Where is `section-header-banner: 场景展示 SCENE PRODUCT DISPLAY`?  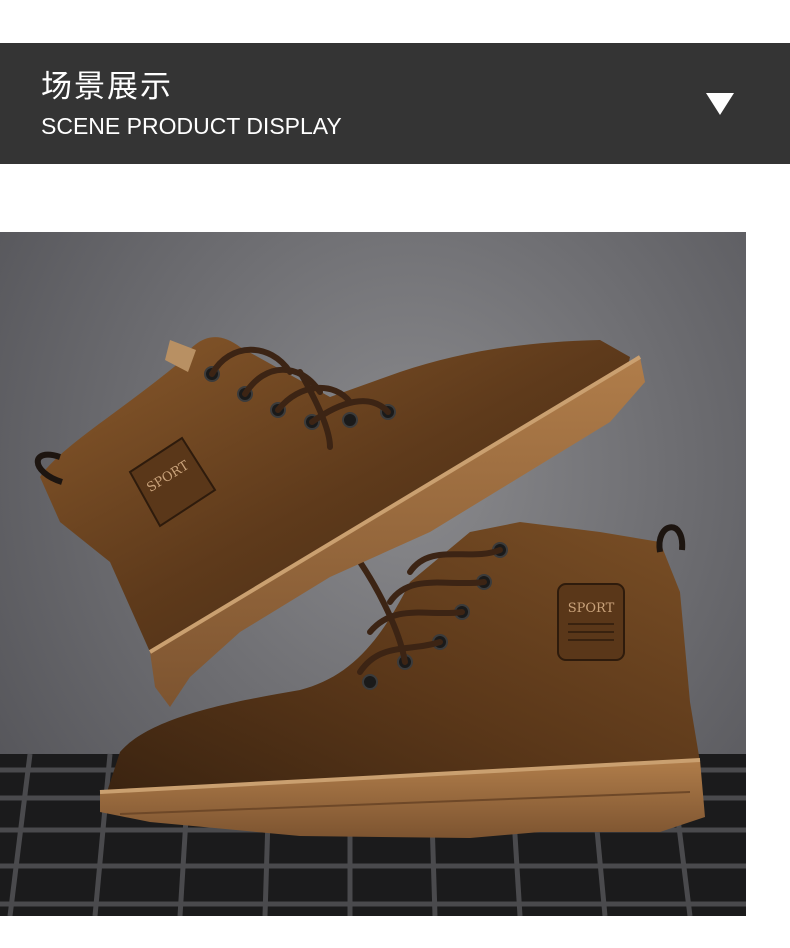 section-header-banner: 场景展示 SCENE PRODUCT DISPLAY is located at coordinates (395, 103).